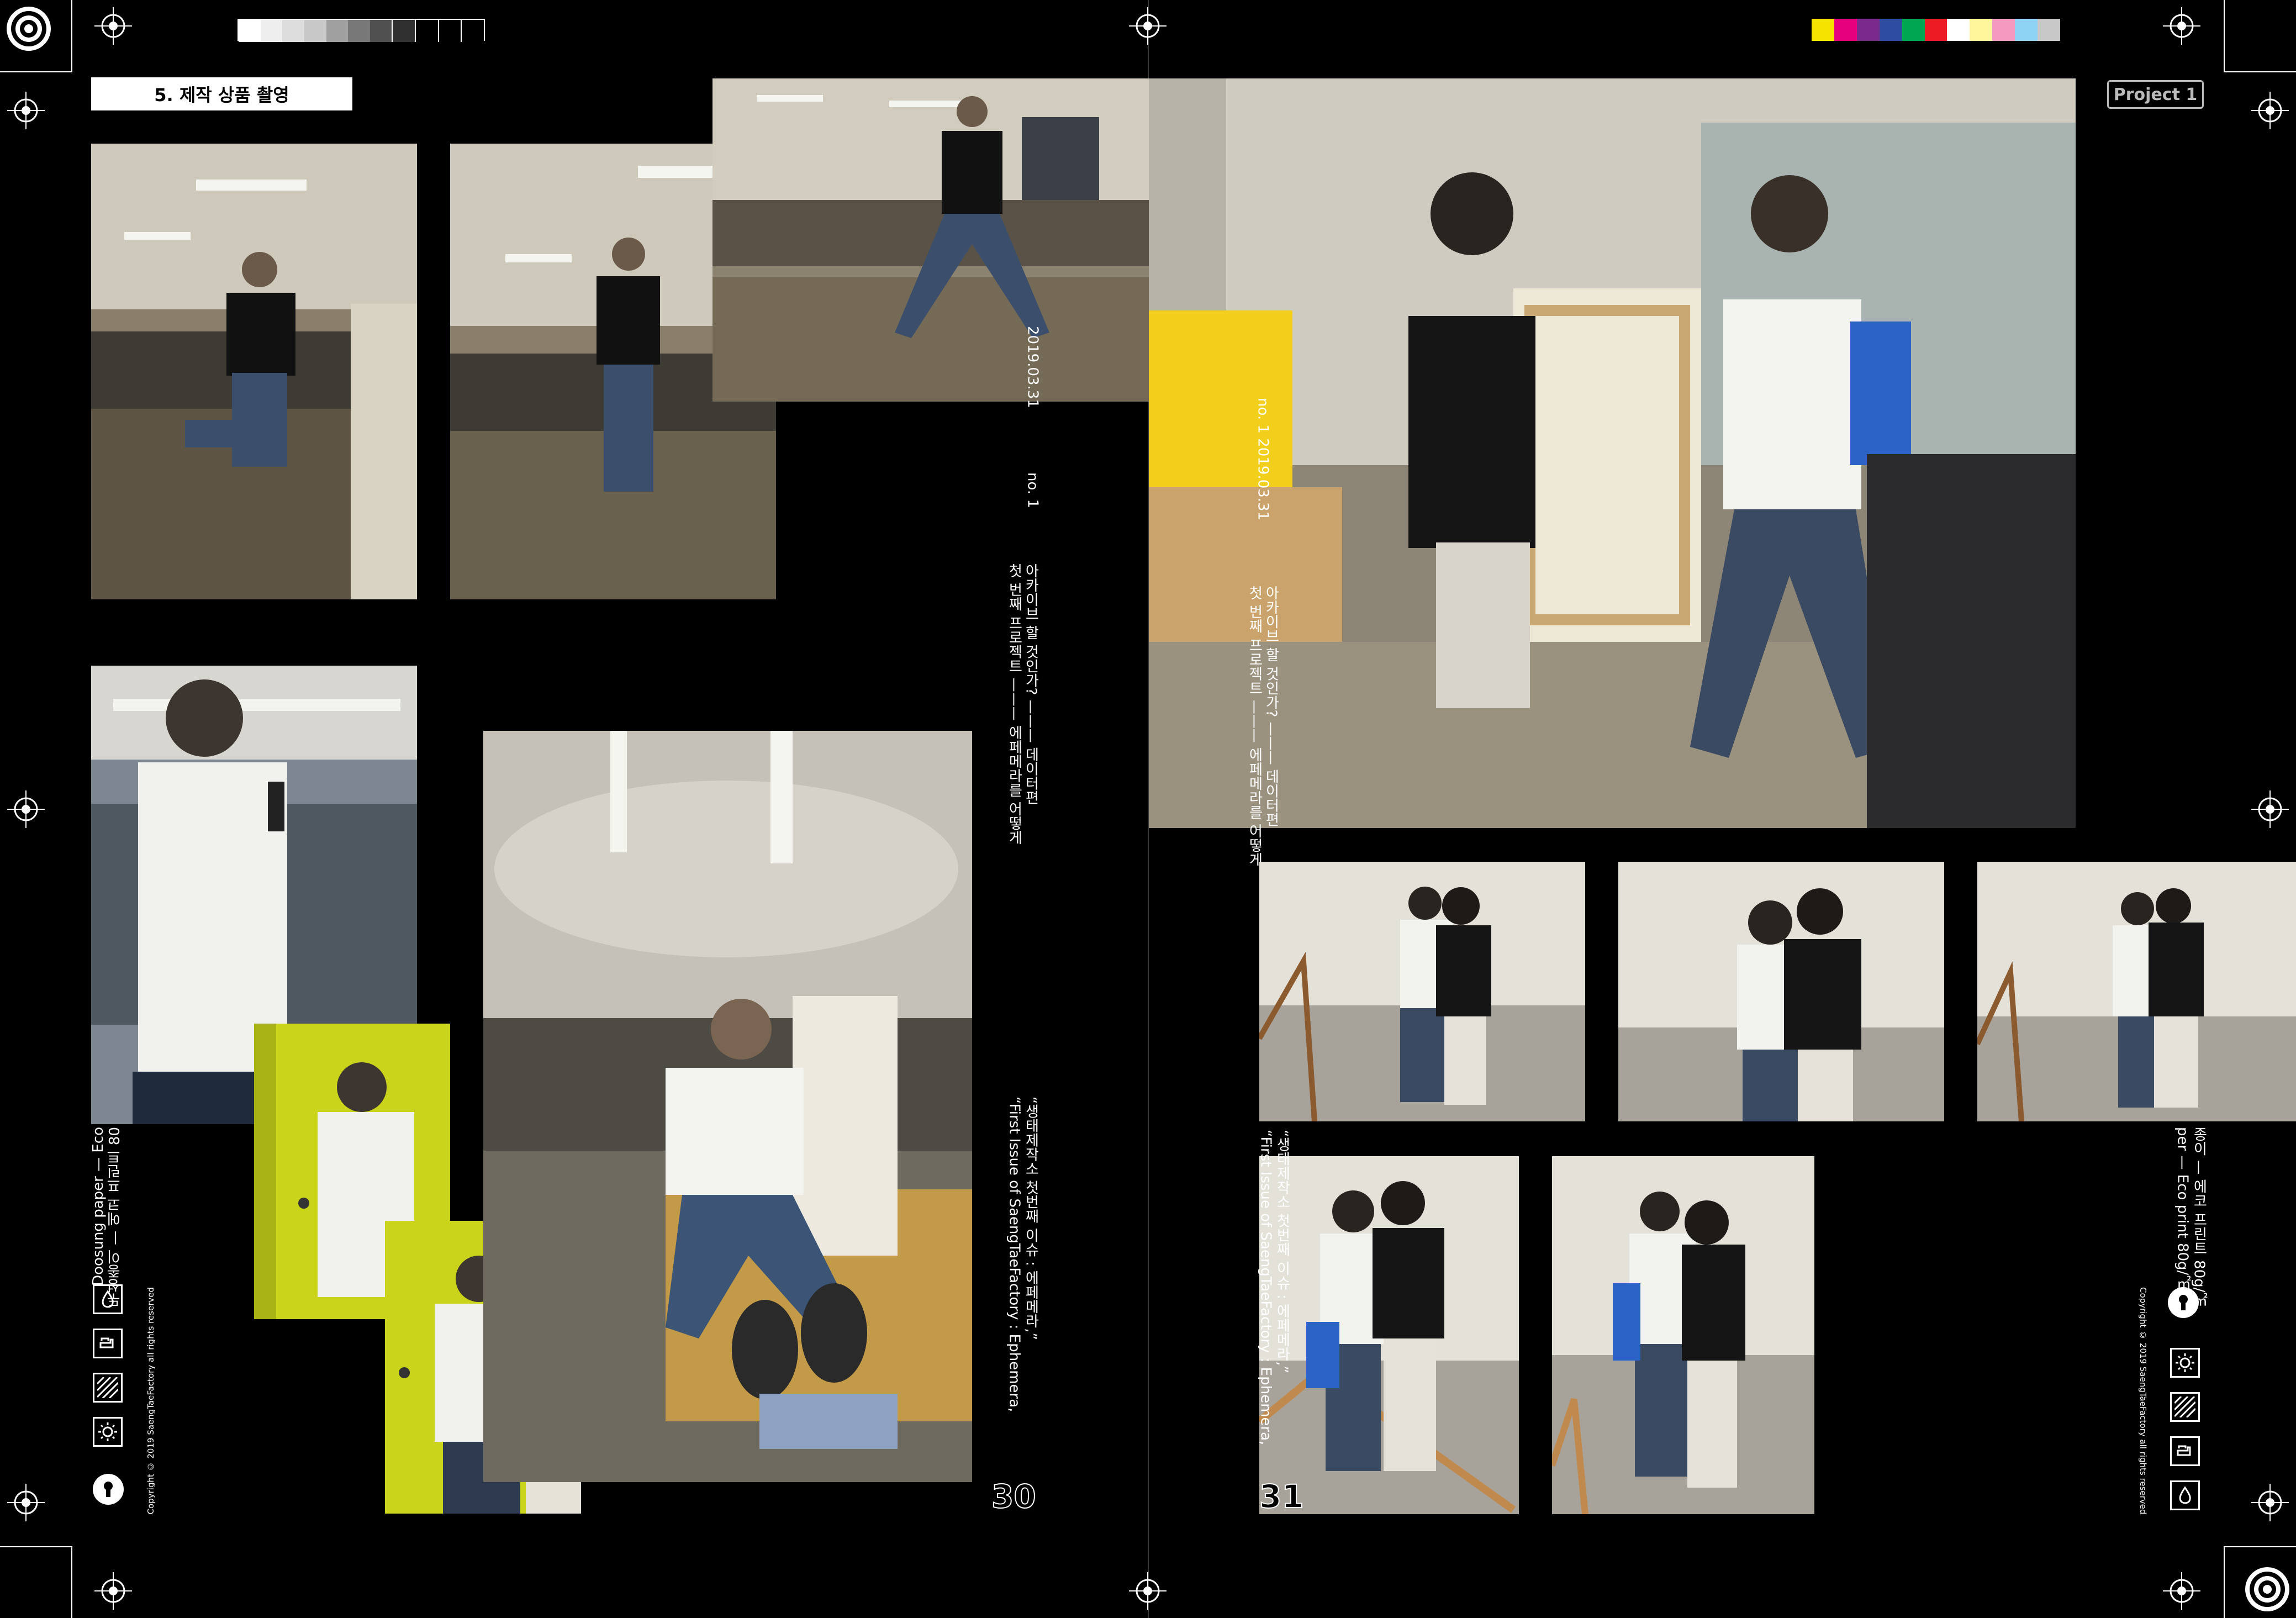 Image resolution: width=2296 pixels, height=1618 pixels. What do you see at coordinates (1271, 706) in the screenshot?
I see `right-korean-title-2: 아카이브 할 것인가? ——— 데이터편` at bounding box center [1271, 706].